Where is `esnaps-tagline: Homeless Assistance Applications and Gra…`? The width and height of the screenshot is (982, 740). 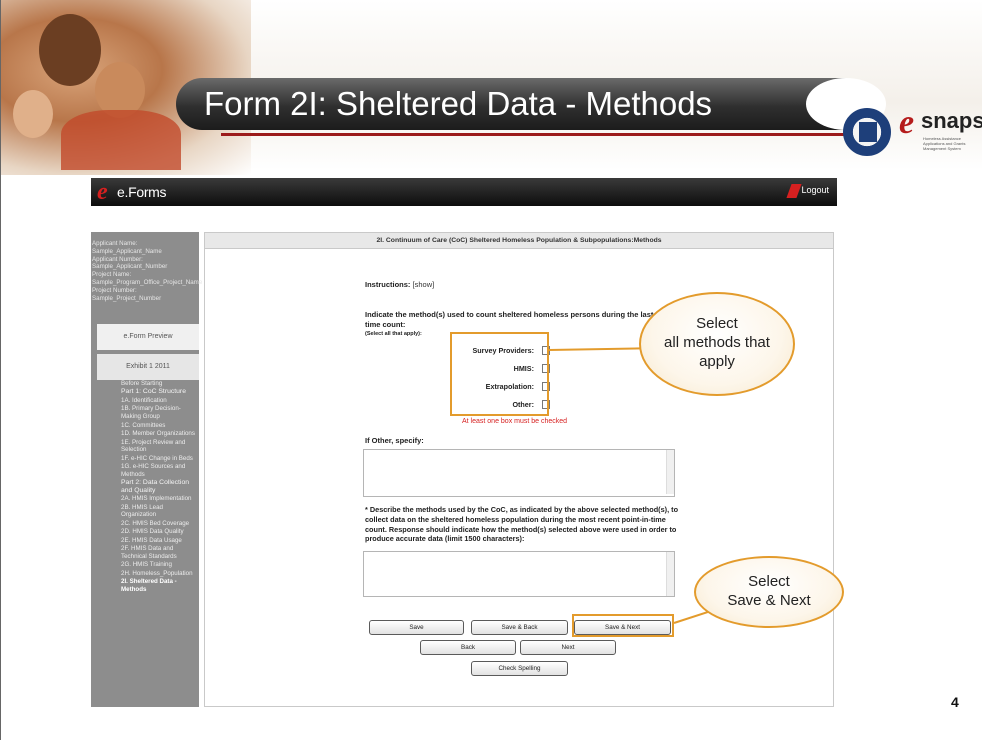
esnaps-tagline: Homeless Assistance Applications and Gra… is located at coordinates (944, 143).